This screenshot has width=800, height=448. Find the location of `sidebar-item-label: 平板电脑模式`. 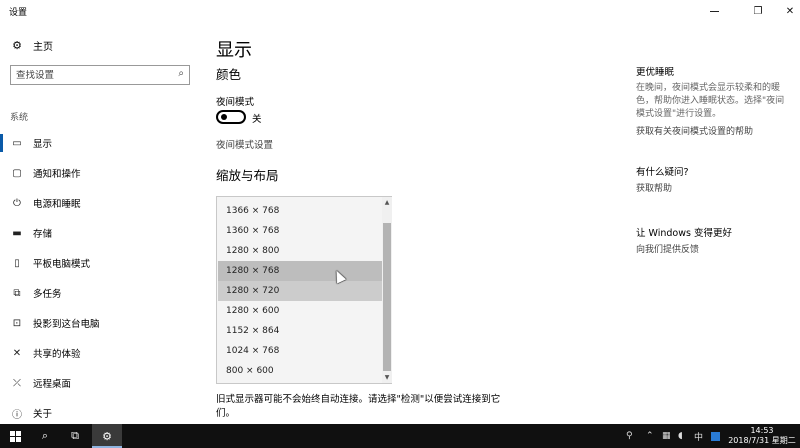

sidebar-item-label: 平板电脑模式 is located at coordinates (62, 264).